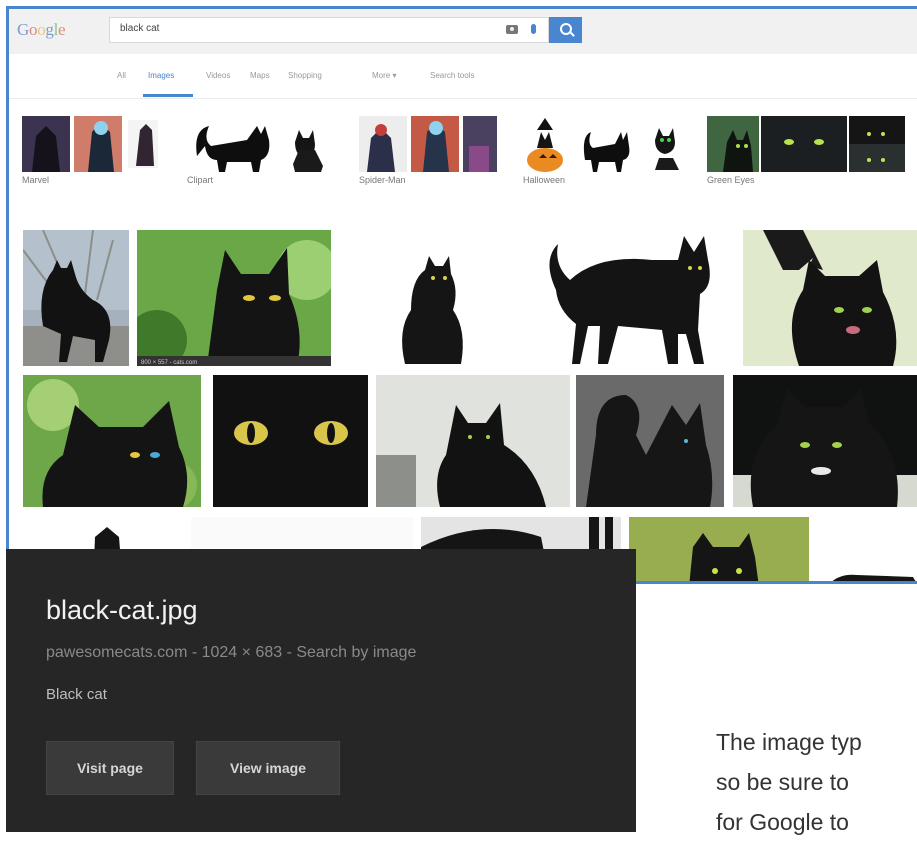  I want to click on category-label: Spider-Man, so click(382, 180).